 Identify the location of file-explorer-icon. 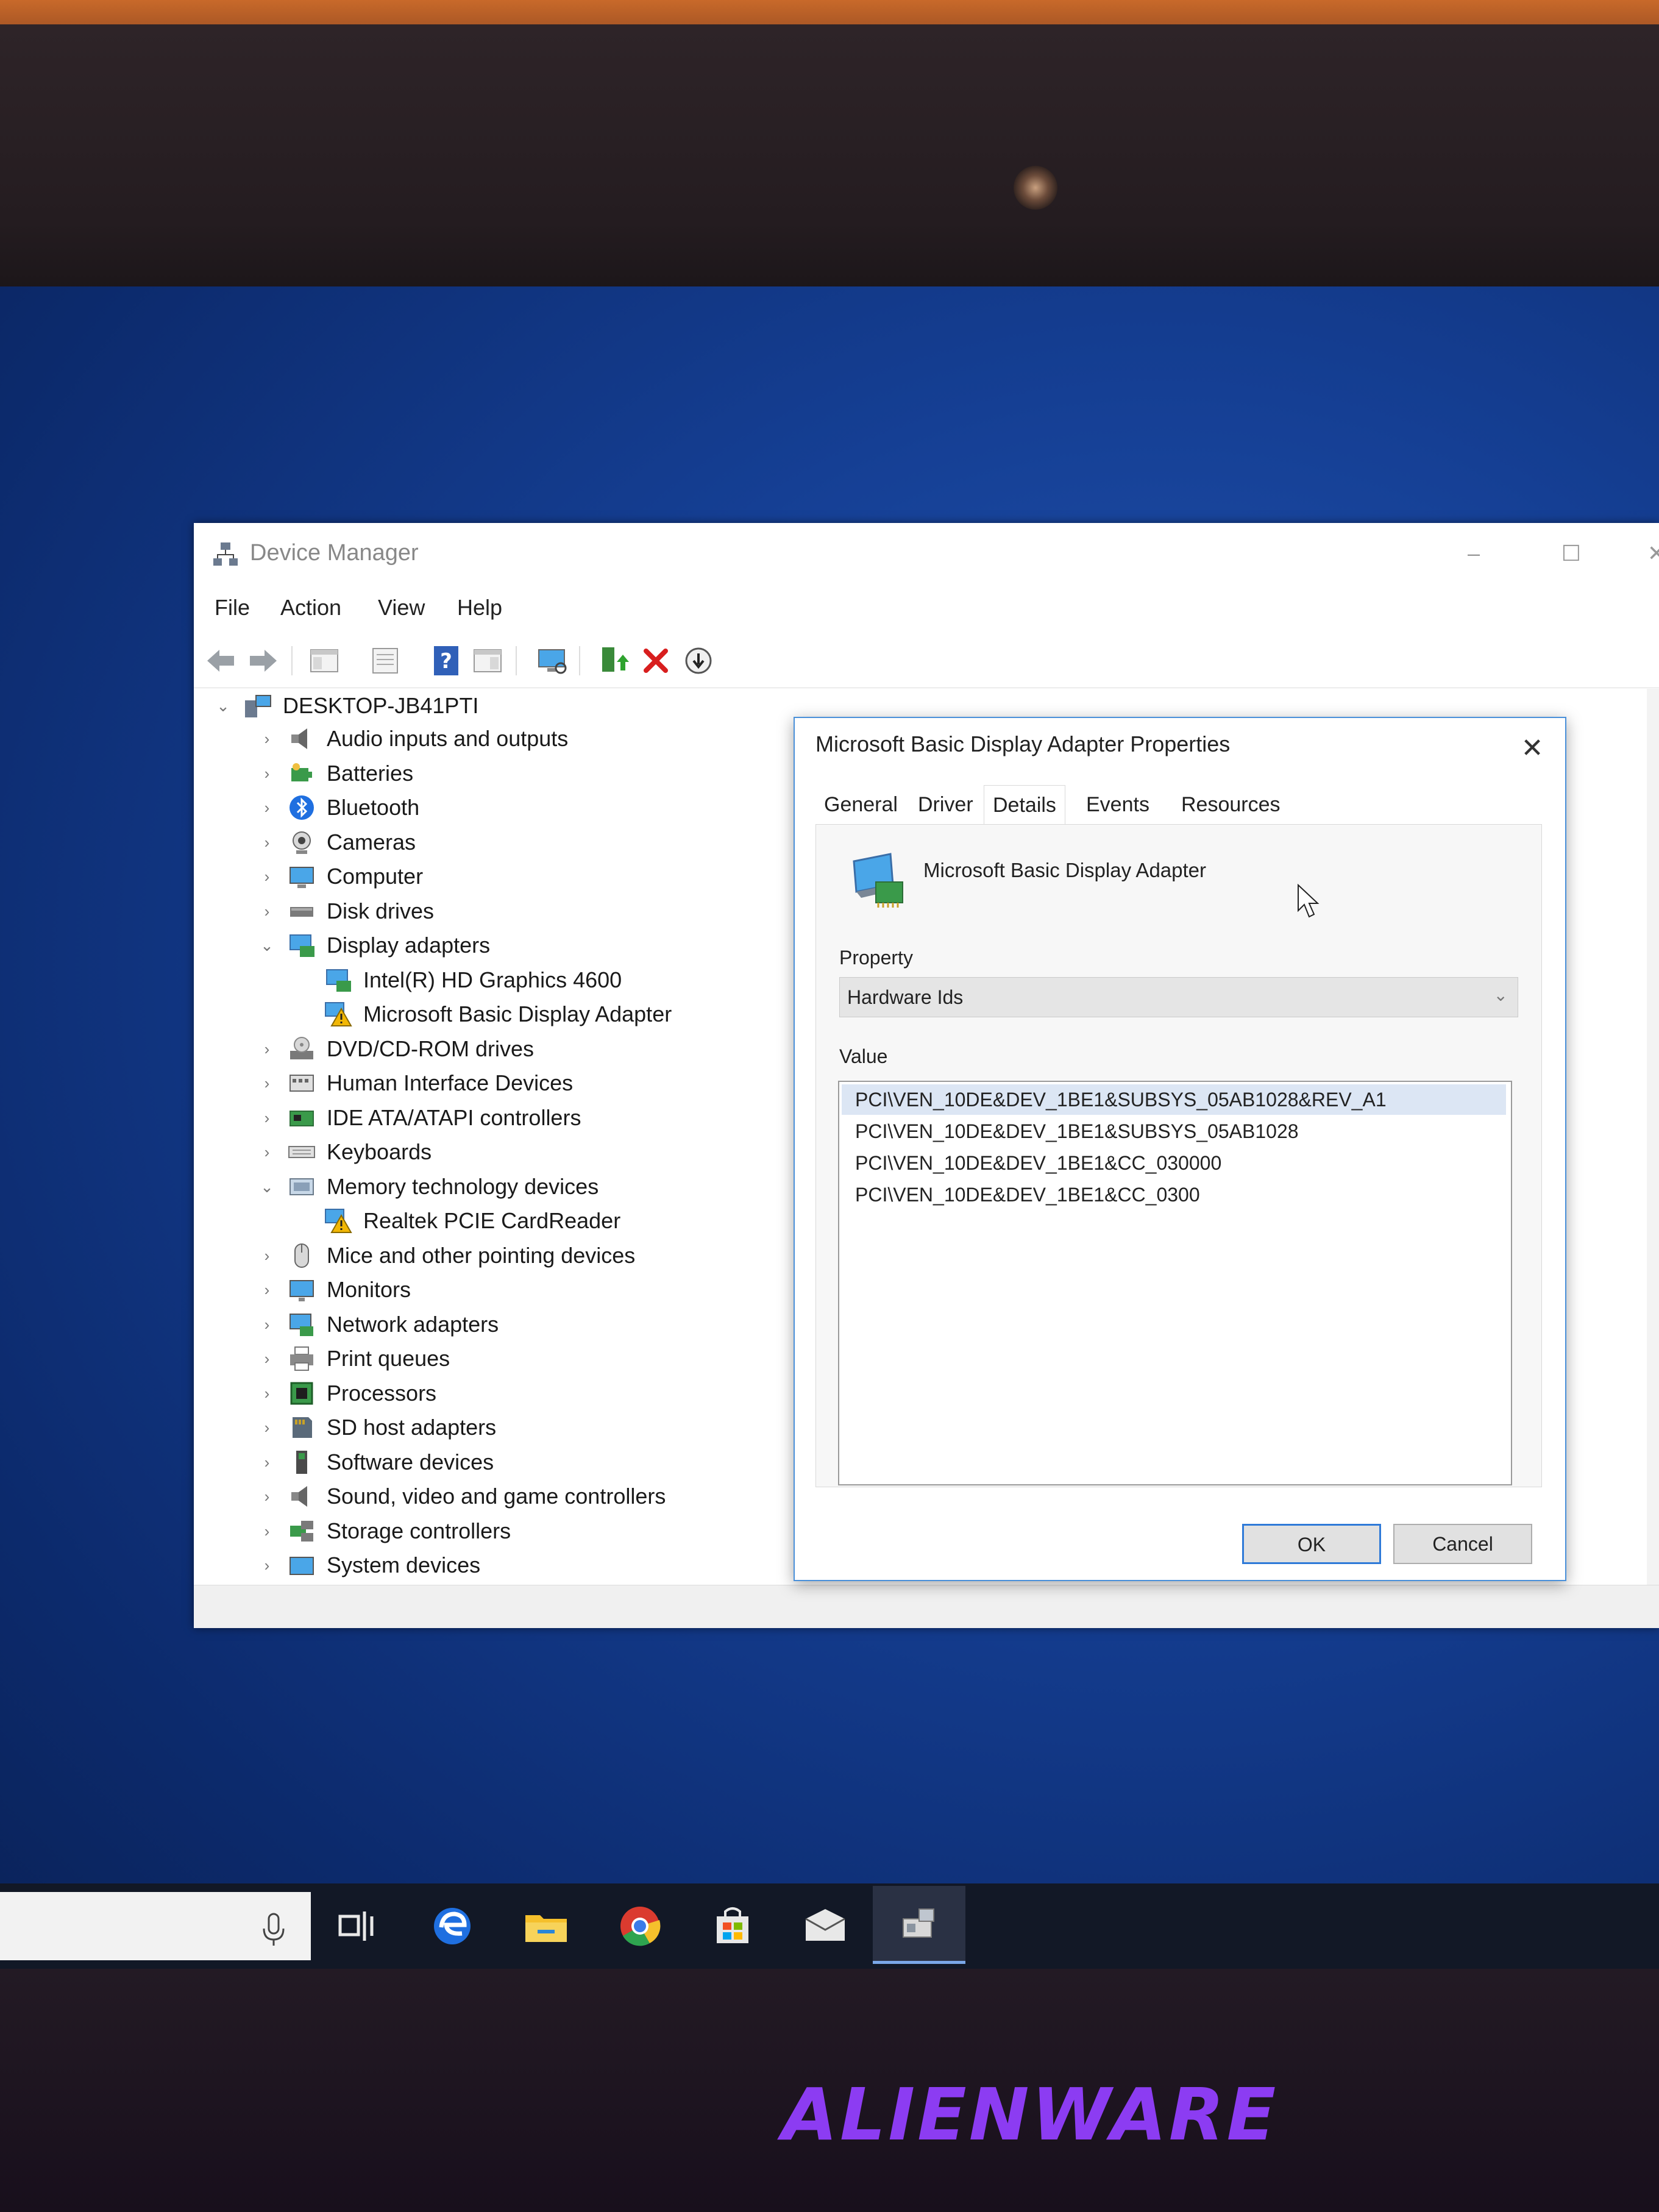
(546, 1926).